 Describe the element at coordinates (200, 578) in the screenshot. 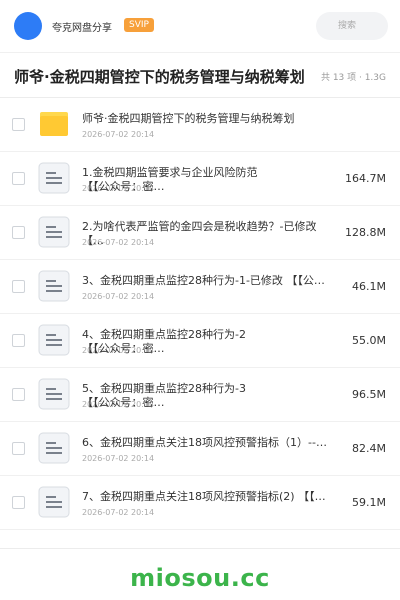

I see `watermark: miosou.cc` at that location.